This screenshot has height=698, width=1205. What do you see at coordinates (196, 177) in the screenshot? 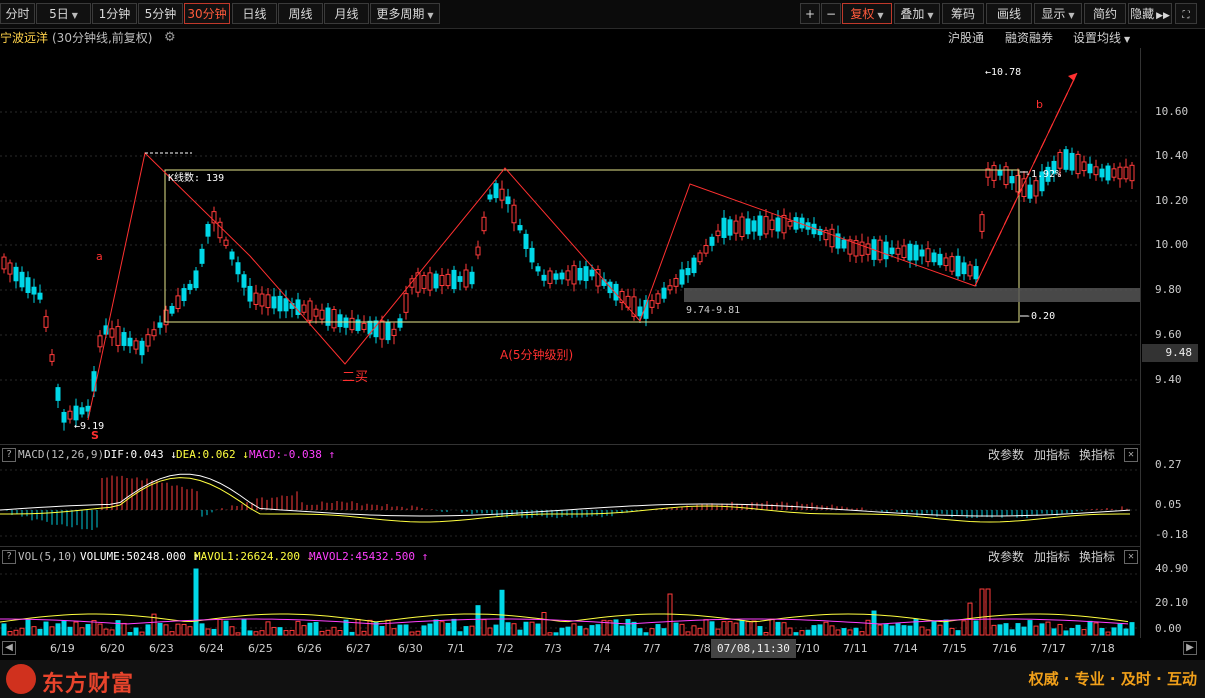
I see `kline-count-label: K线数: 139` at bounding box center [196, 177].